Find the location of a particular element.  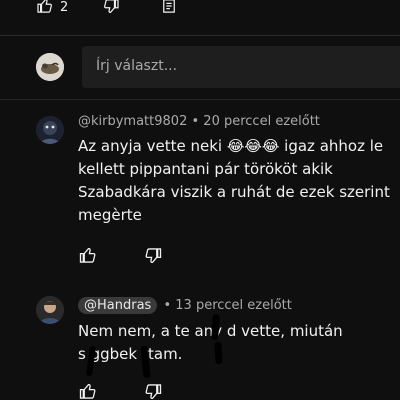

like-button: 2 is located at coordinates (52, 8).